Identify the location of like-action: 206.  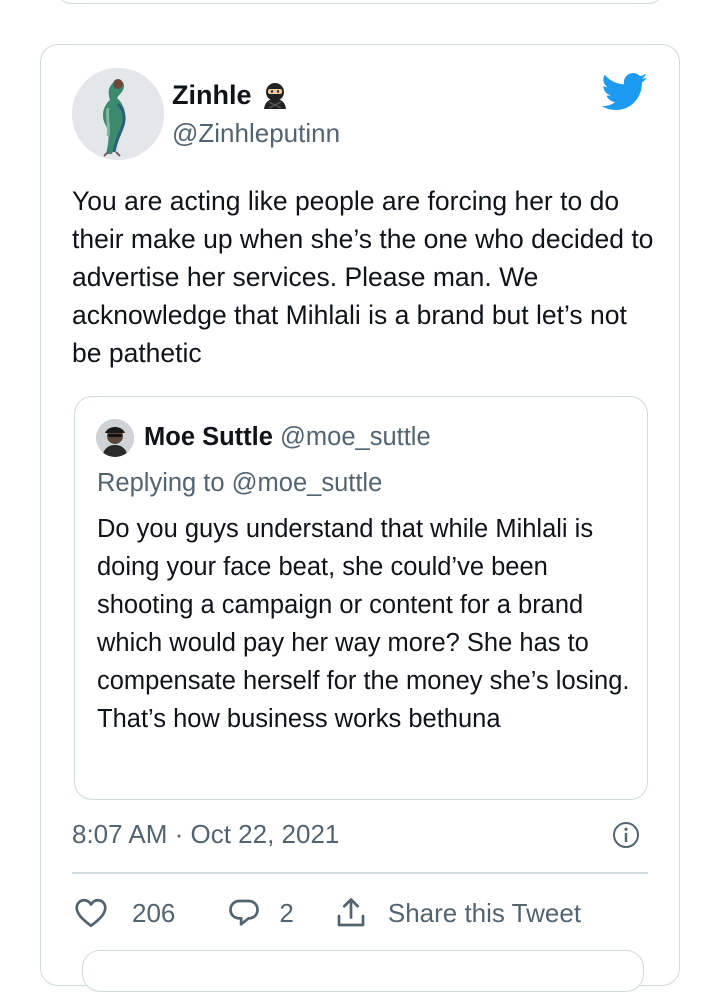
(123, 913).